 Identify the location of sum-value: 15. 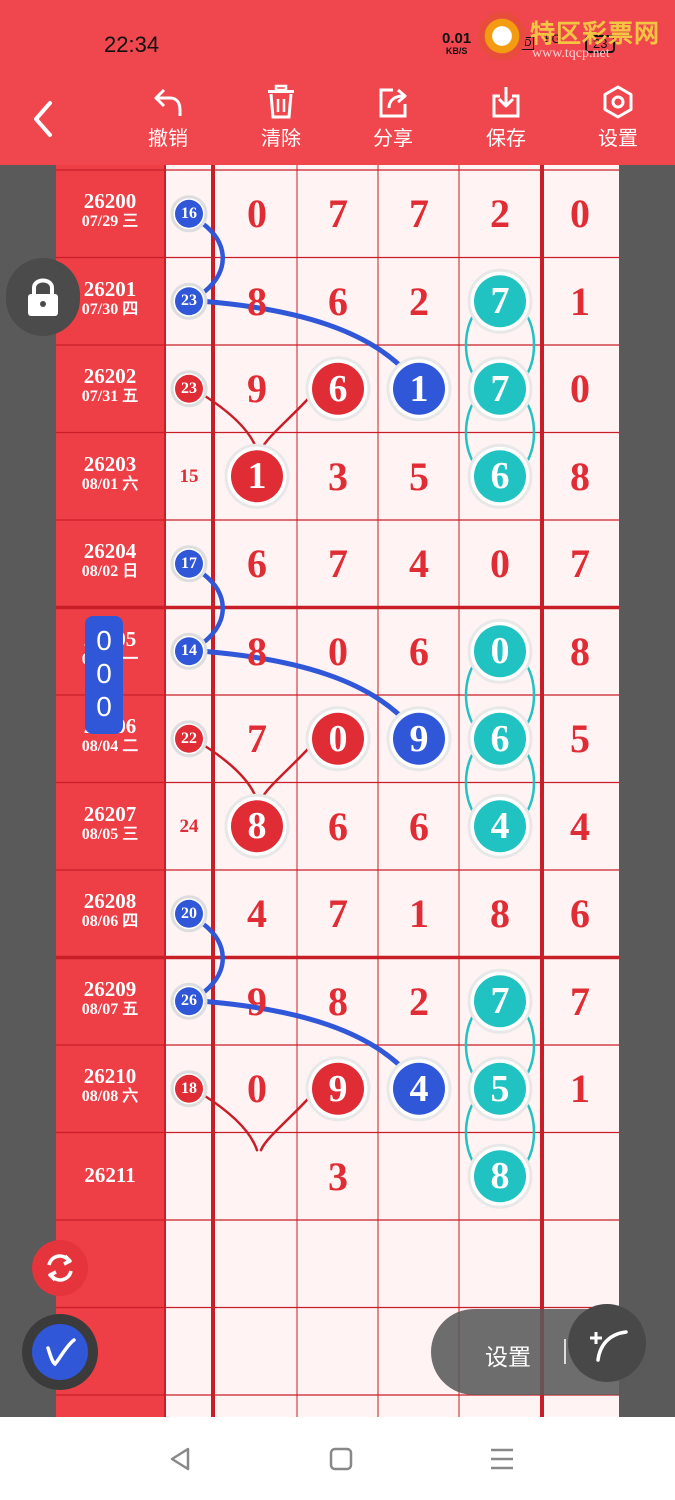
(189, 476).